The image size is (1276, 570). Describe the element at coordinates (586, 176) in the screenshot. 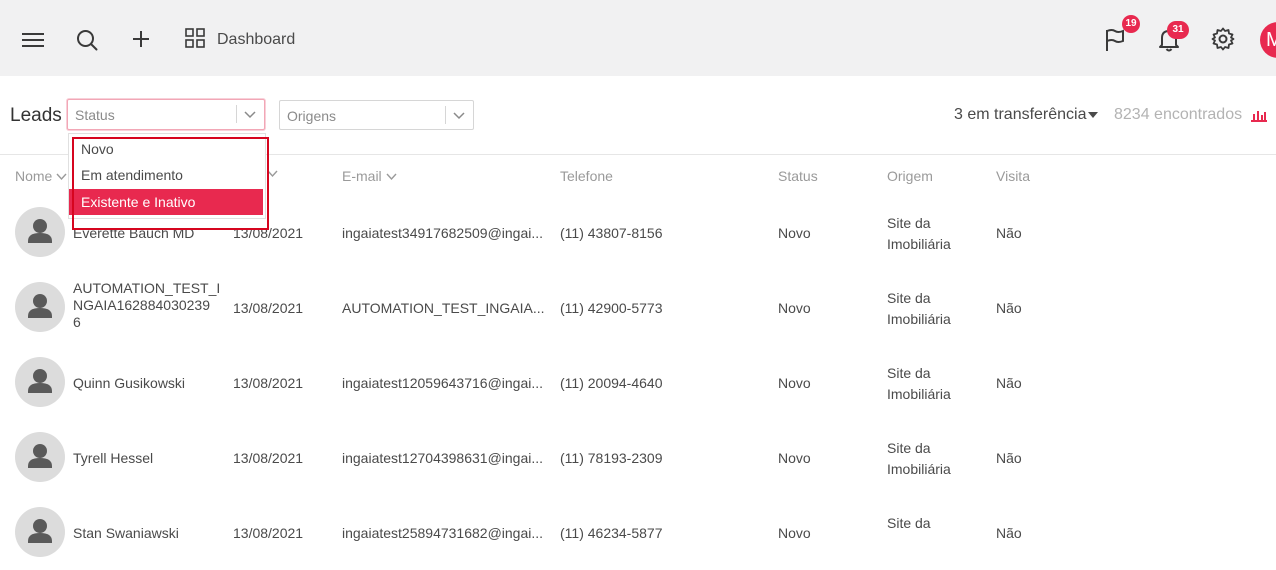

I see `column-header-telefone: Telefone` at that location.